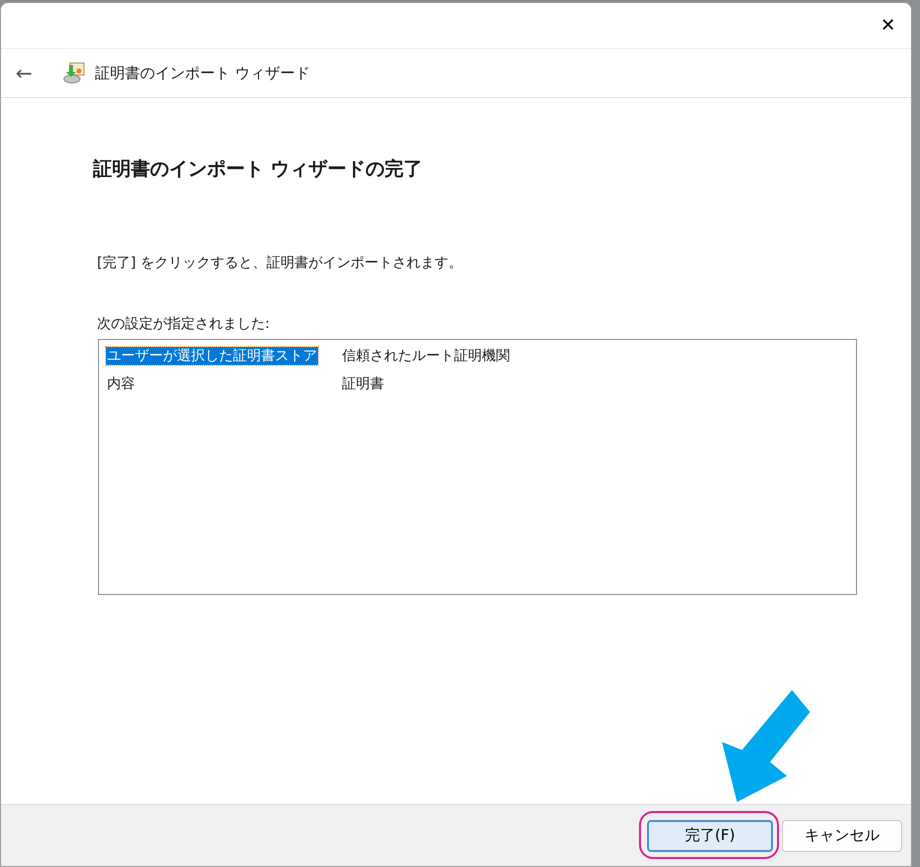 The width and height of the screenshot is (920, 867). What do you see at coordinates (184, 324) in the screenshot?
I see `settings-label: 次の設定が指定されました:` at bounding box center [184, 324].